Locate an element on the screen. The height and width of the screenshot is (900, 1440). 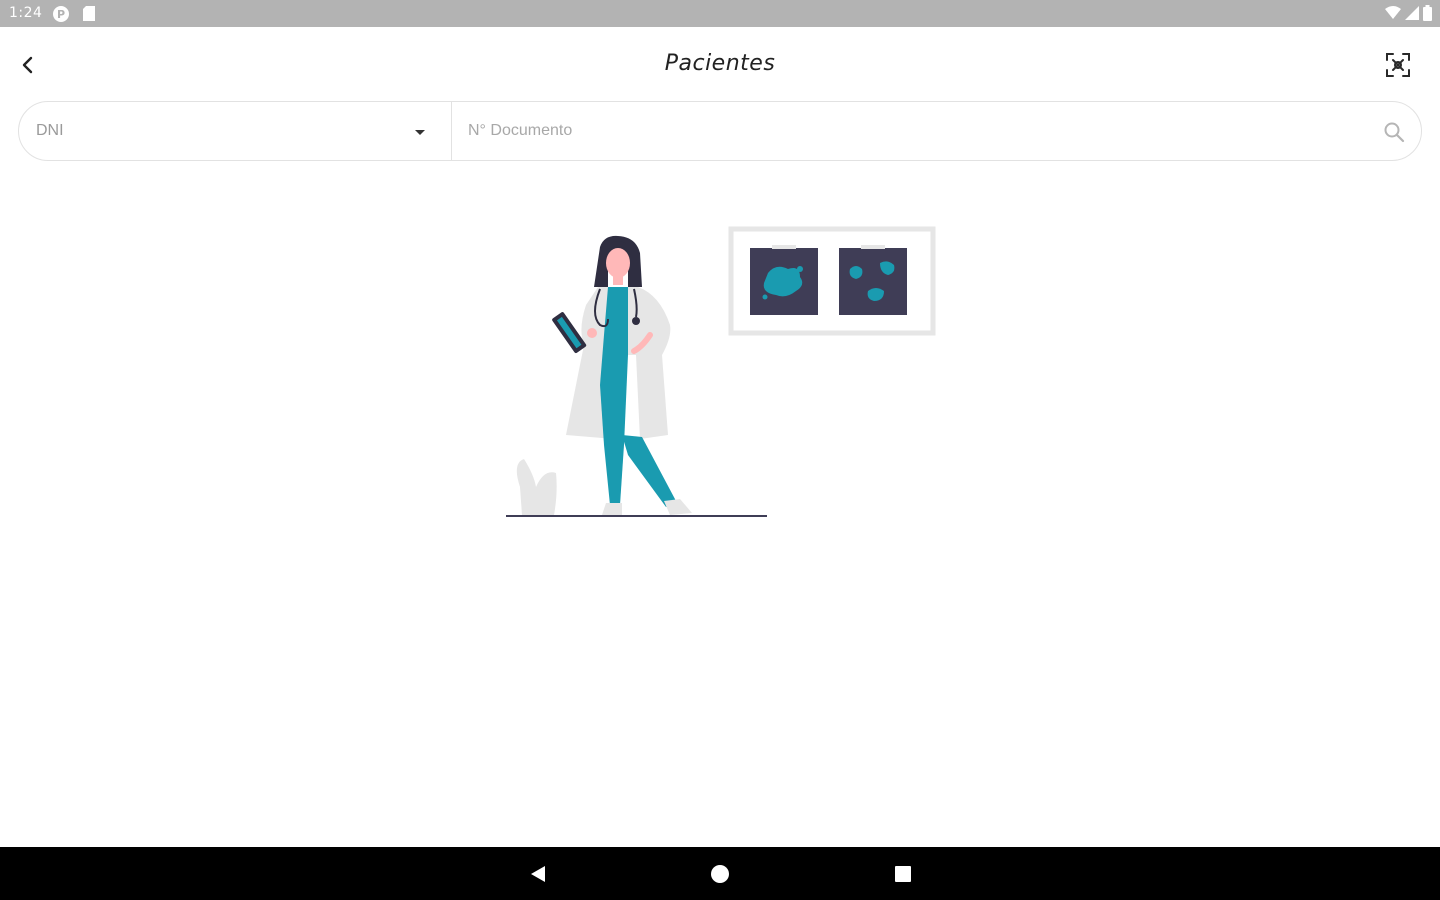
sd-card-icon is located at coordinates (89, 15).